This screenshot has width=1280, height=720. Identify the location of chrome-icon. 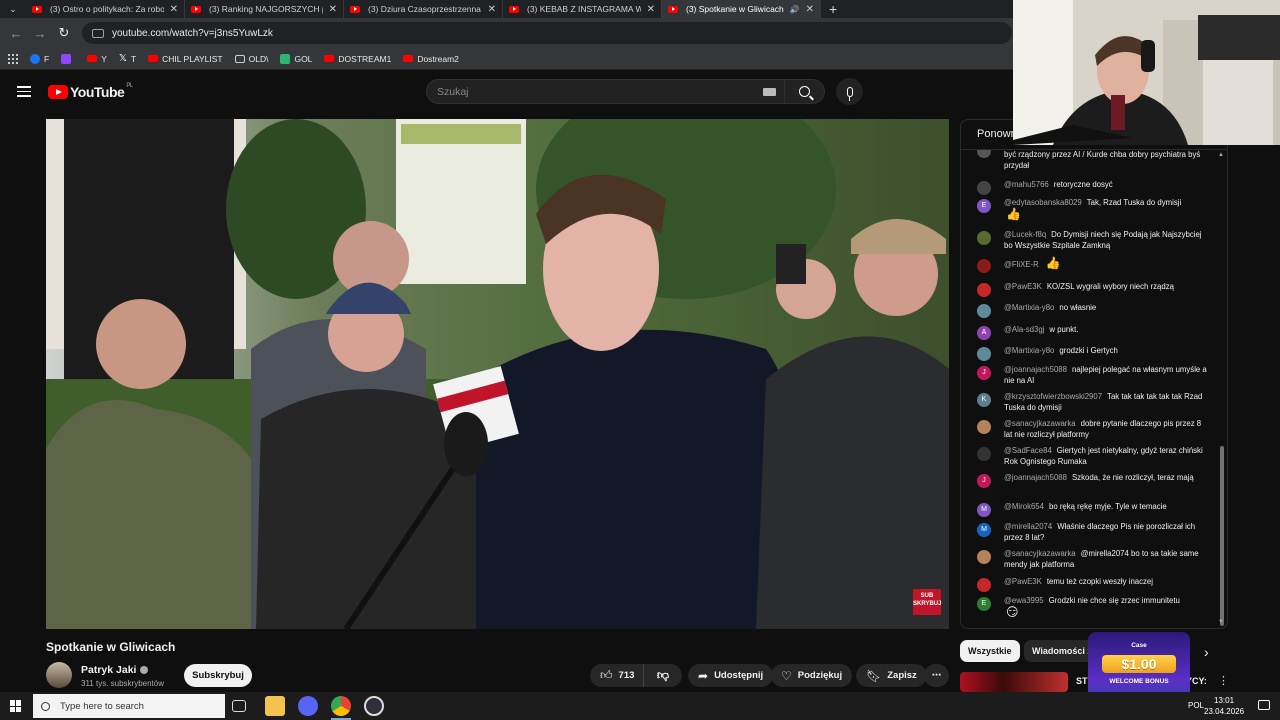
(341, 706).